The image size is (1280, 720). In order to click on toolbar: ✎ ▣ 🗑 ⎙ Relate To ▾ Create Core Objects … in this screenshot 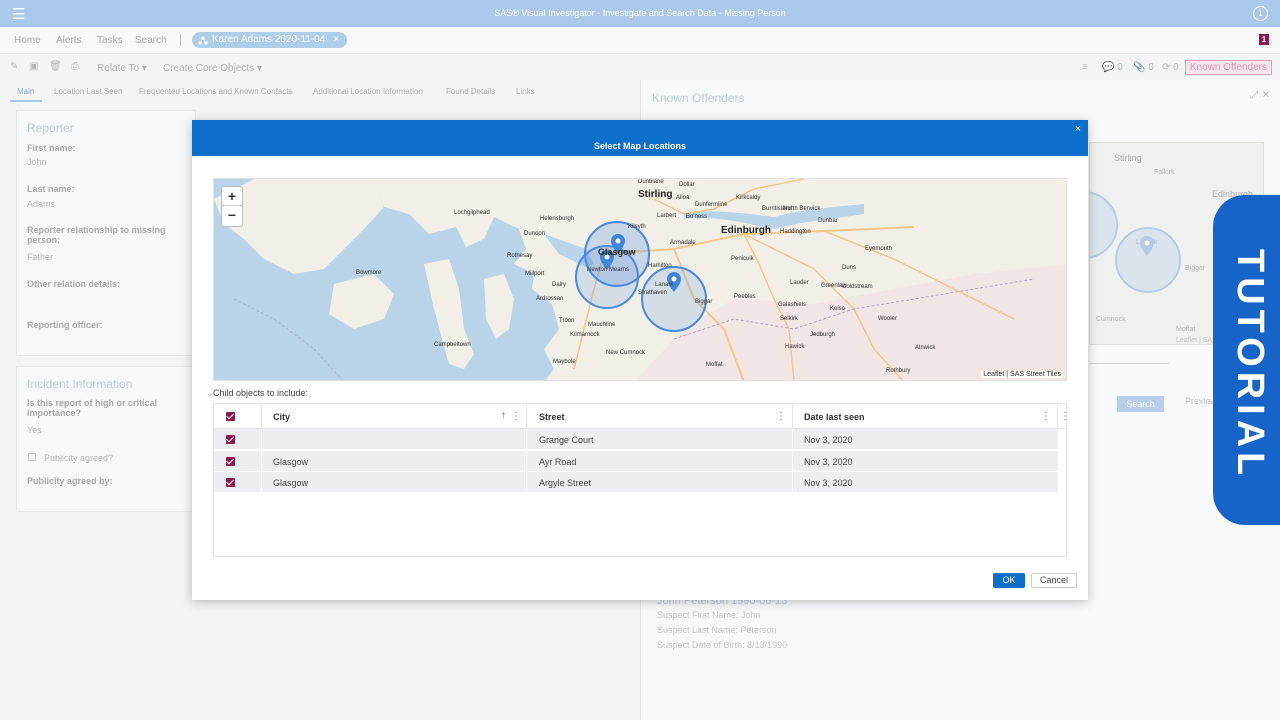, I will do `click(640, 68)`.